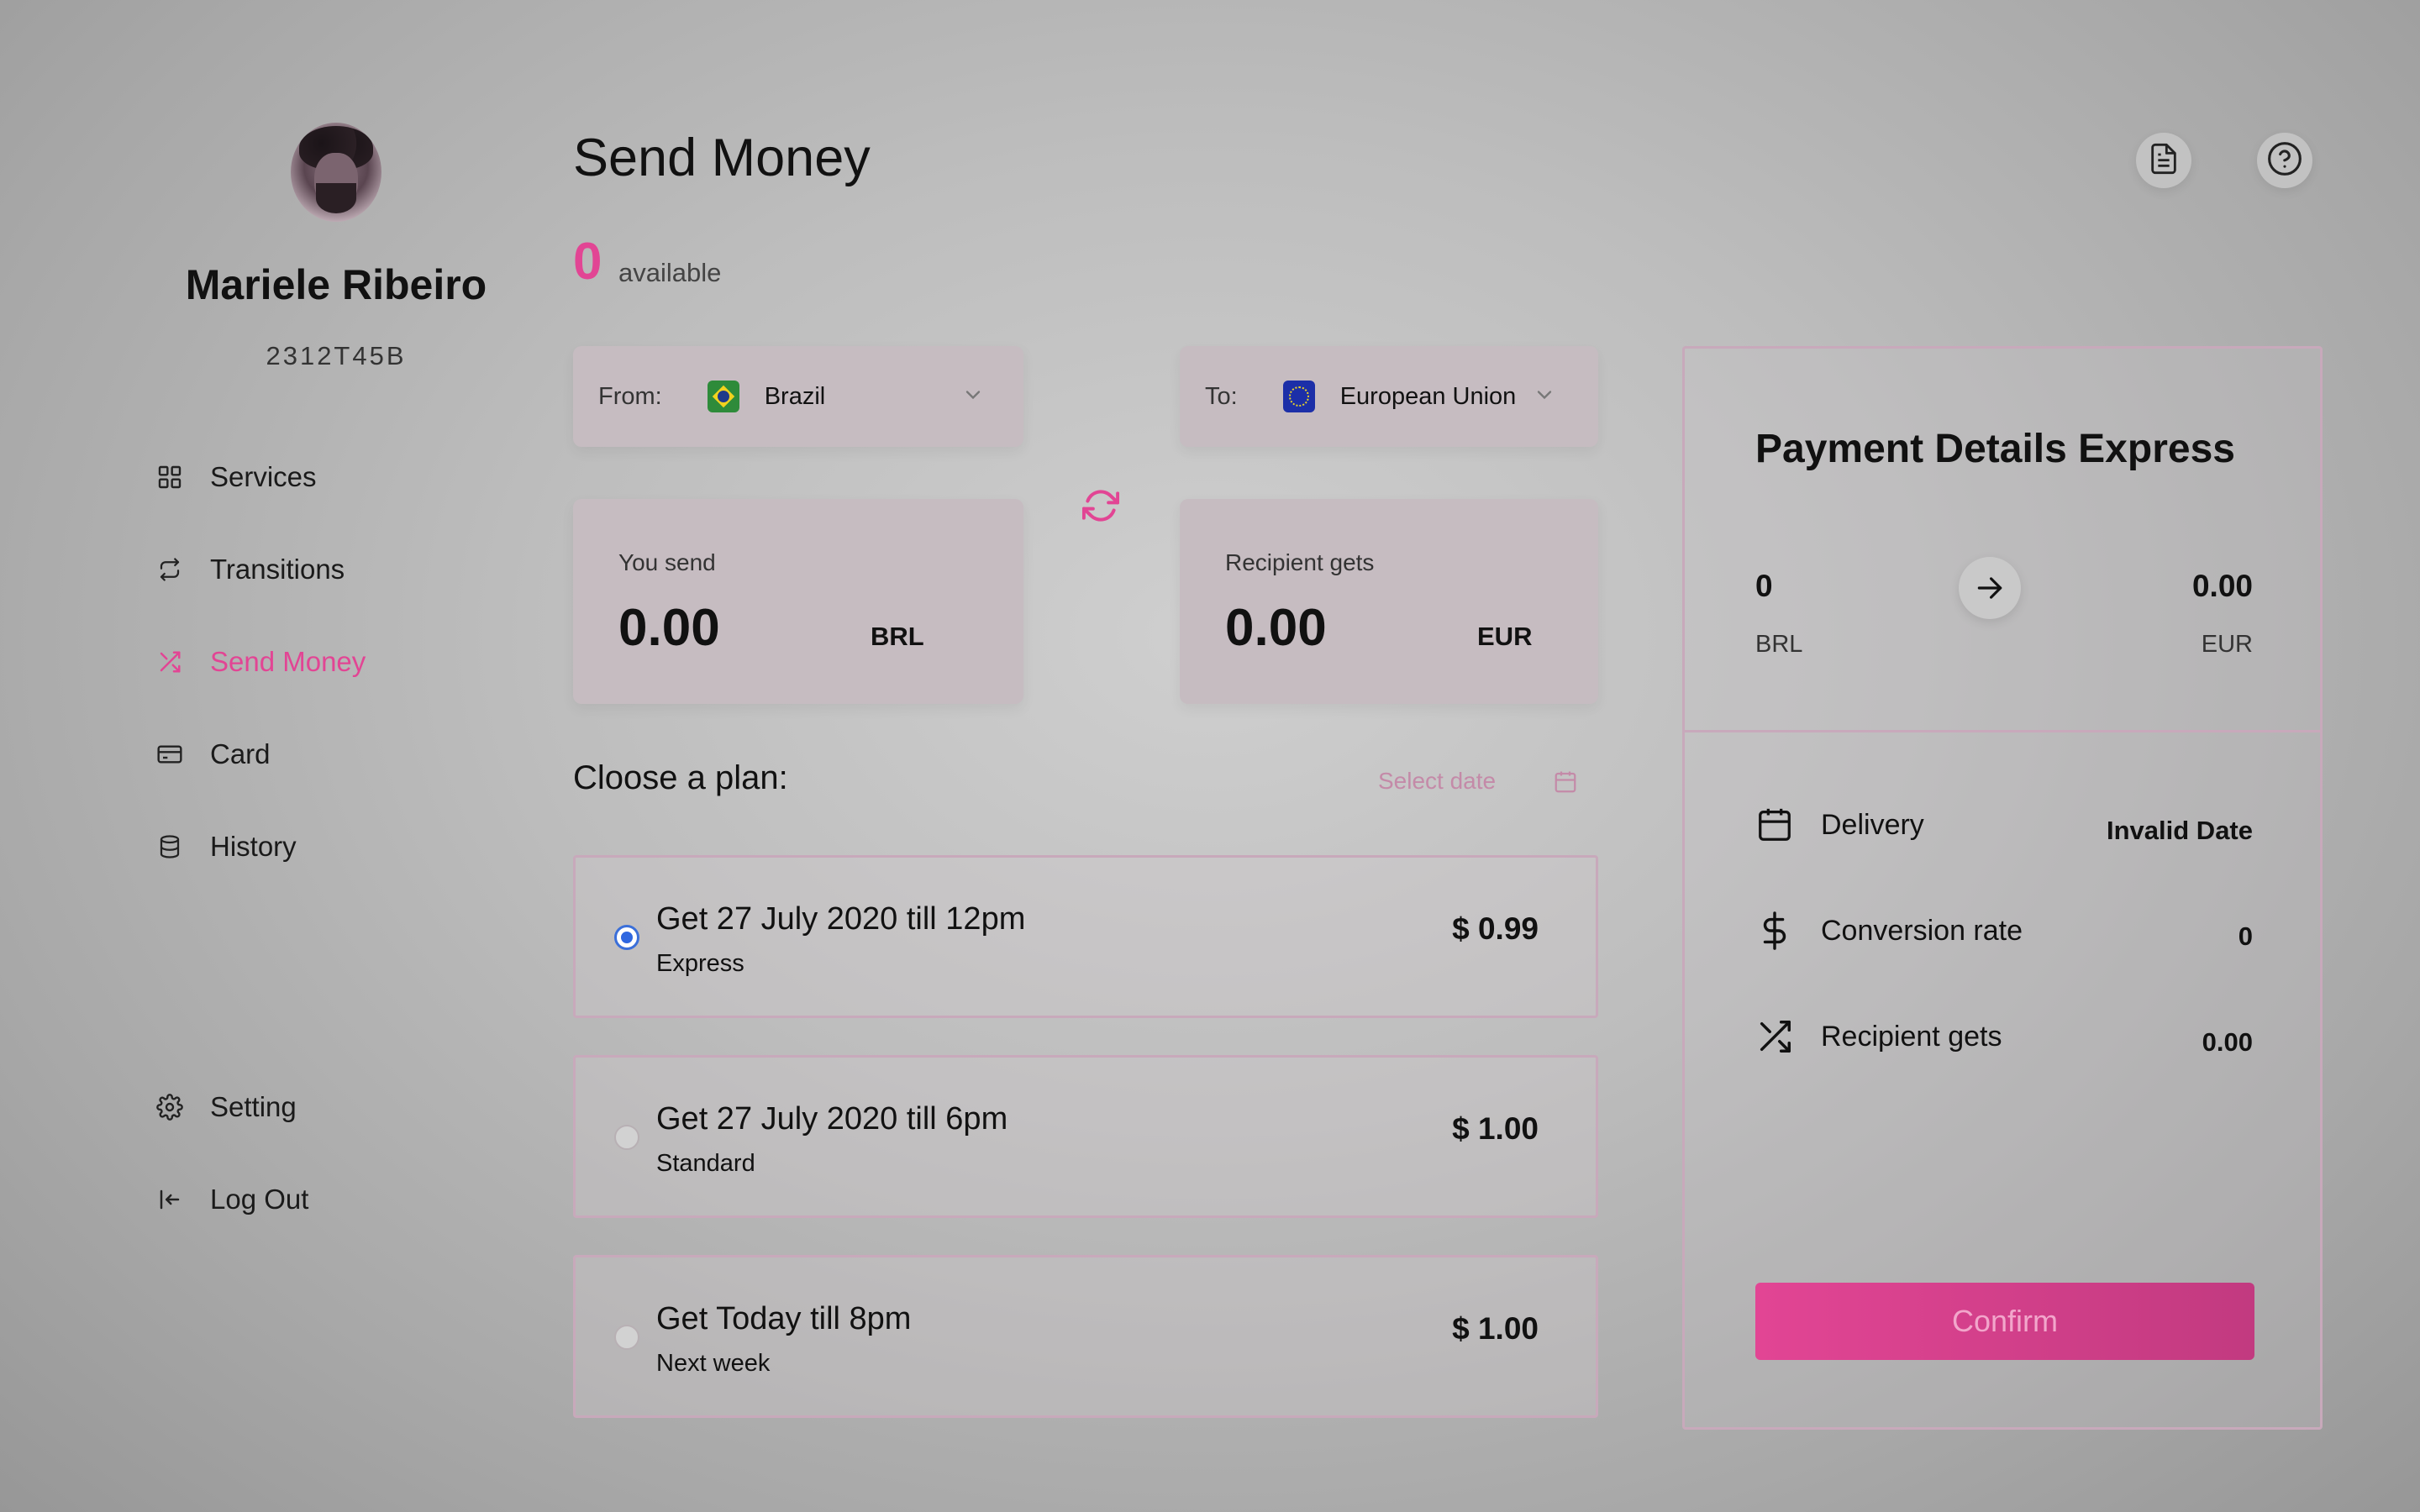 This screenshot has height=1512, width=2420. Describe the element at coordinates (277, 569) in the screenshot. I see `sidebar-item-label: Transitions` at that location.